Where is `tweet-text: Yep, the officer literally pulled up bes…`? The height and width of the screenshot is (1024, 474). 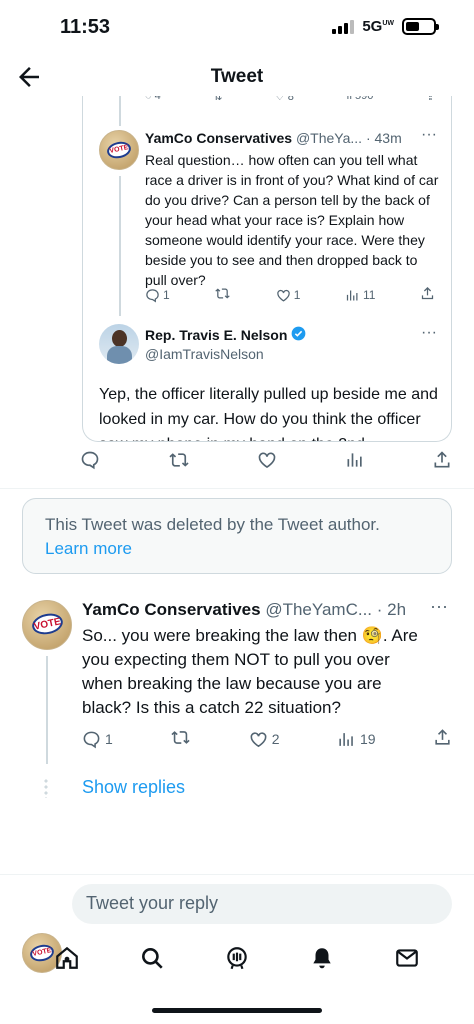
tweet-text: Yep, the officer literally pulled up bes… is located at coordinates (268, 413).